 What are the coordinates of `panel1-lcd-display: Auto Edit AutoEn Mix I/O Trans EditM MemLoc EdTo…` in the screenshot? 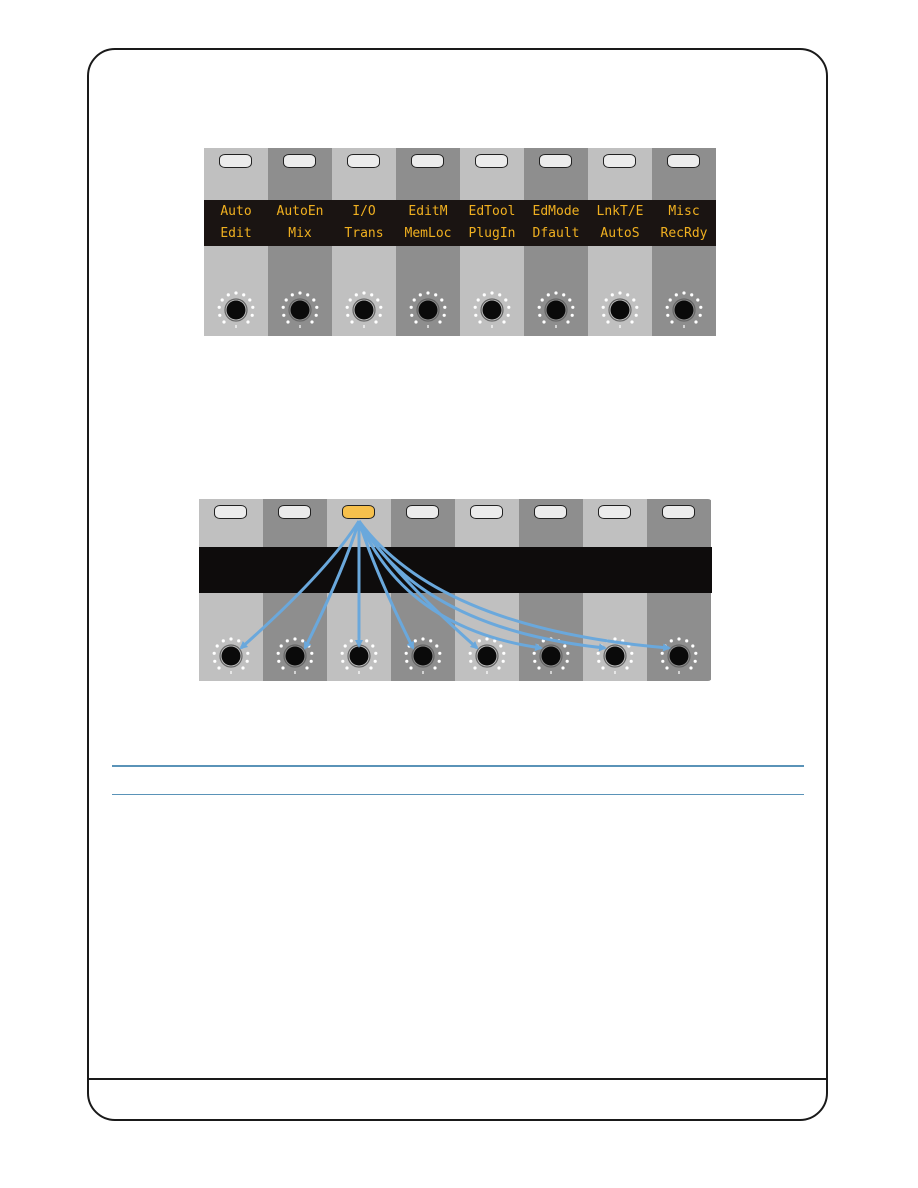 It's located at (460, 223).